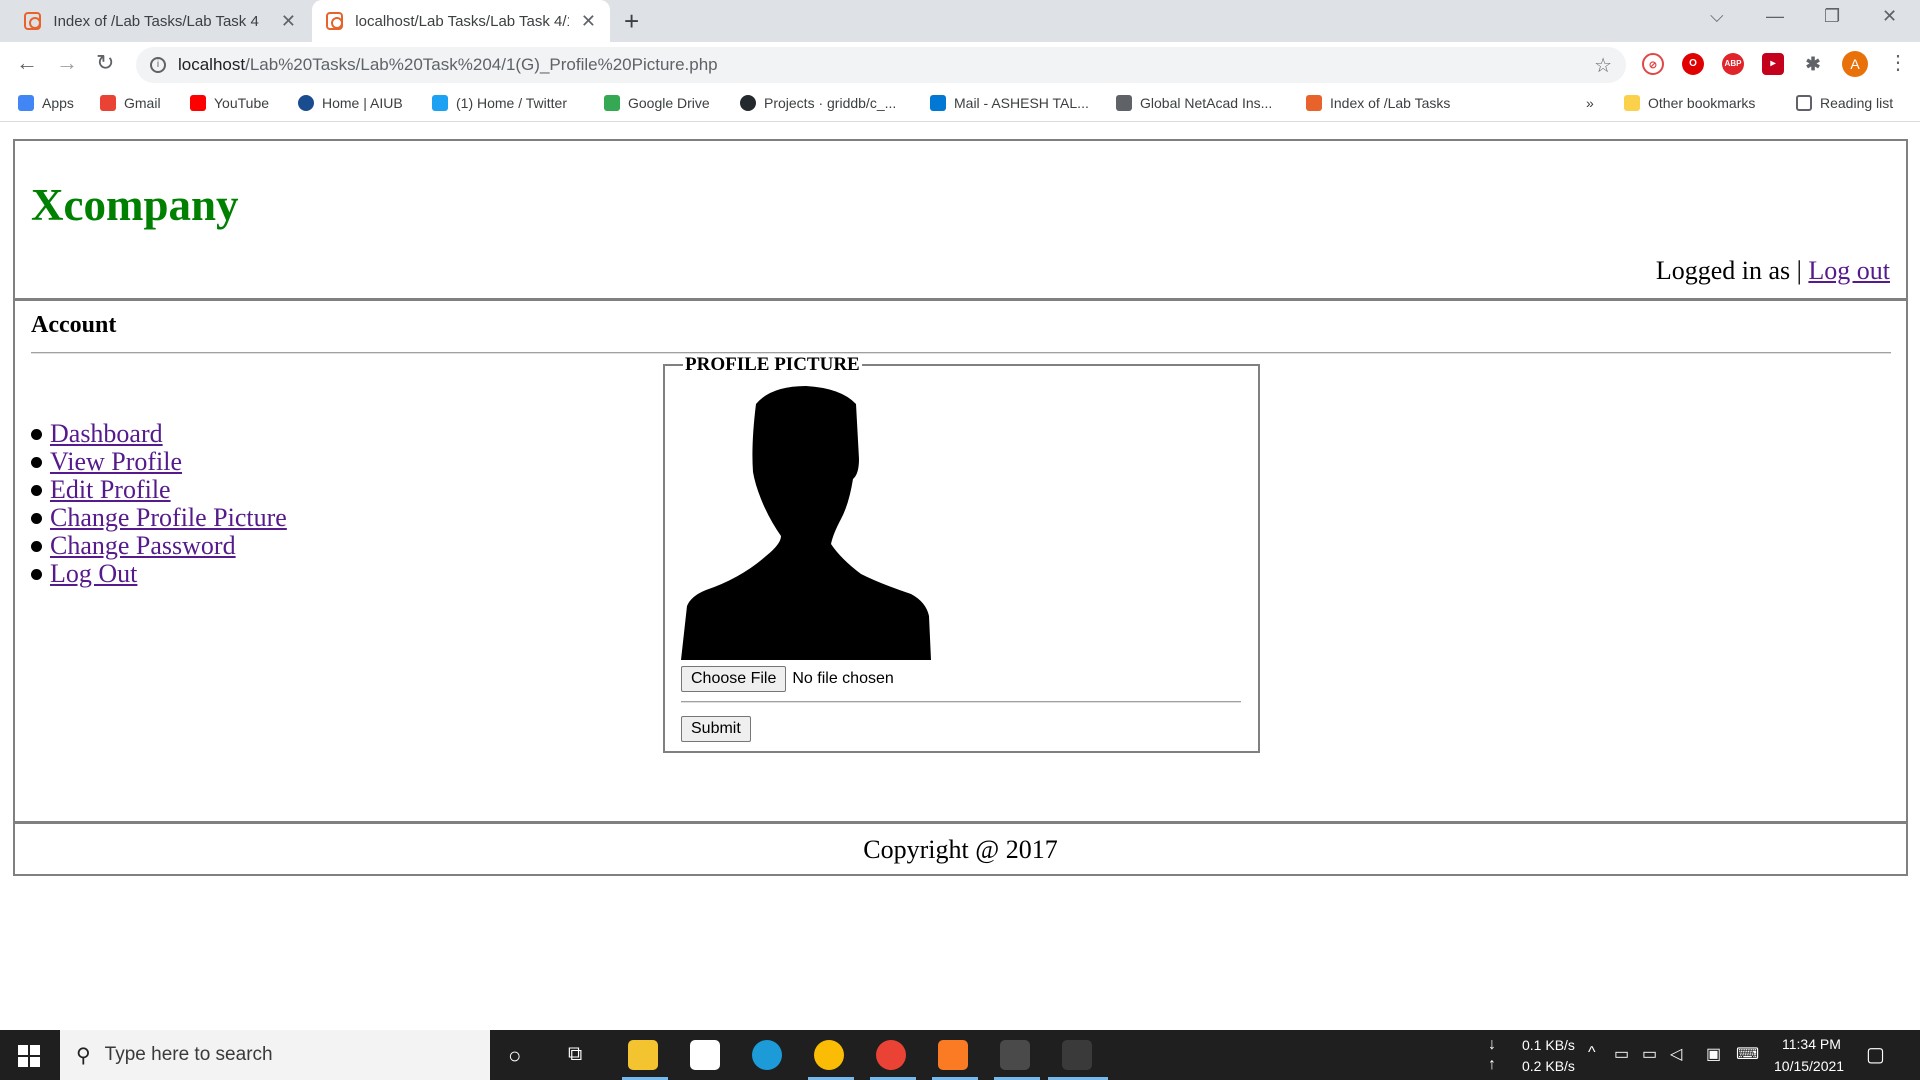 The width and height of the screenshot is (1920, 1080). What do you see at coordinates (1775, 16) in the screenshot?
I see `minimize-button: —` at bounding box center [1775, 16].